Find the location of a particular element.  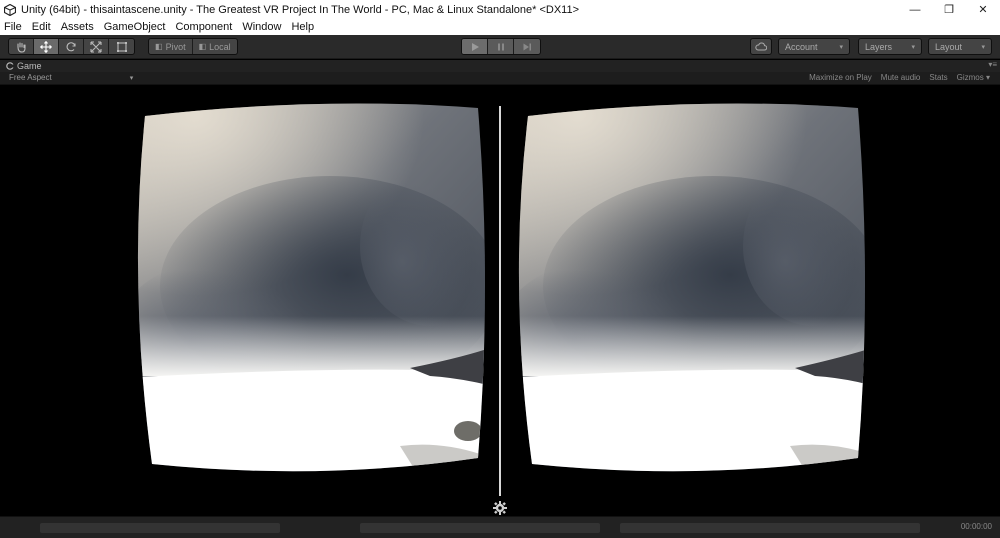

tab-game-label: Game is located at coordinates (29, 66).